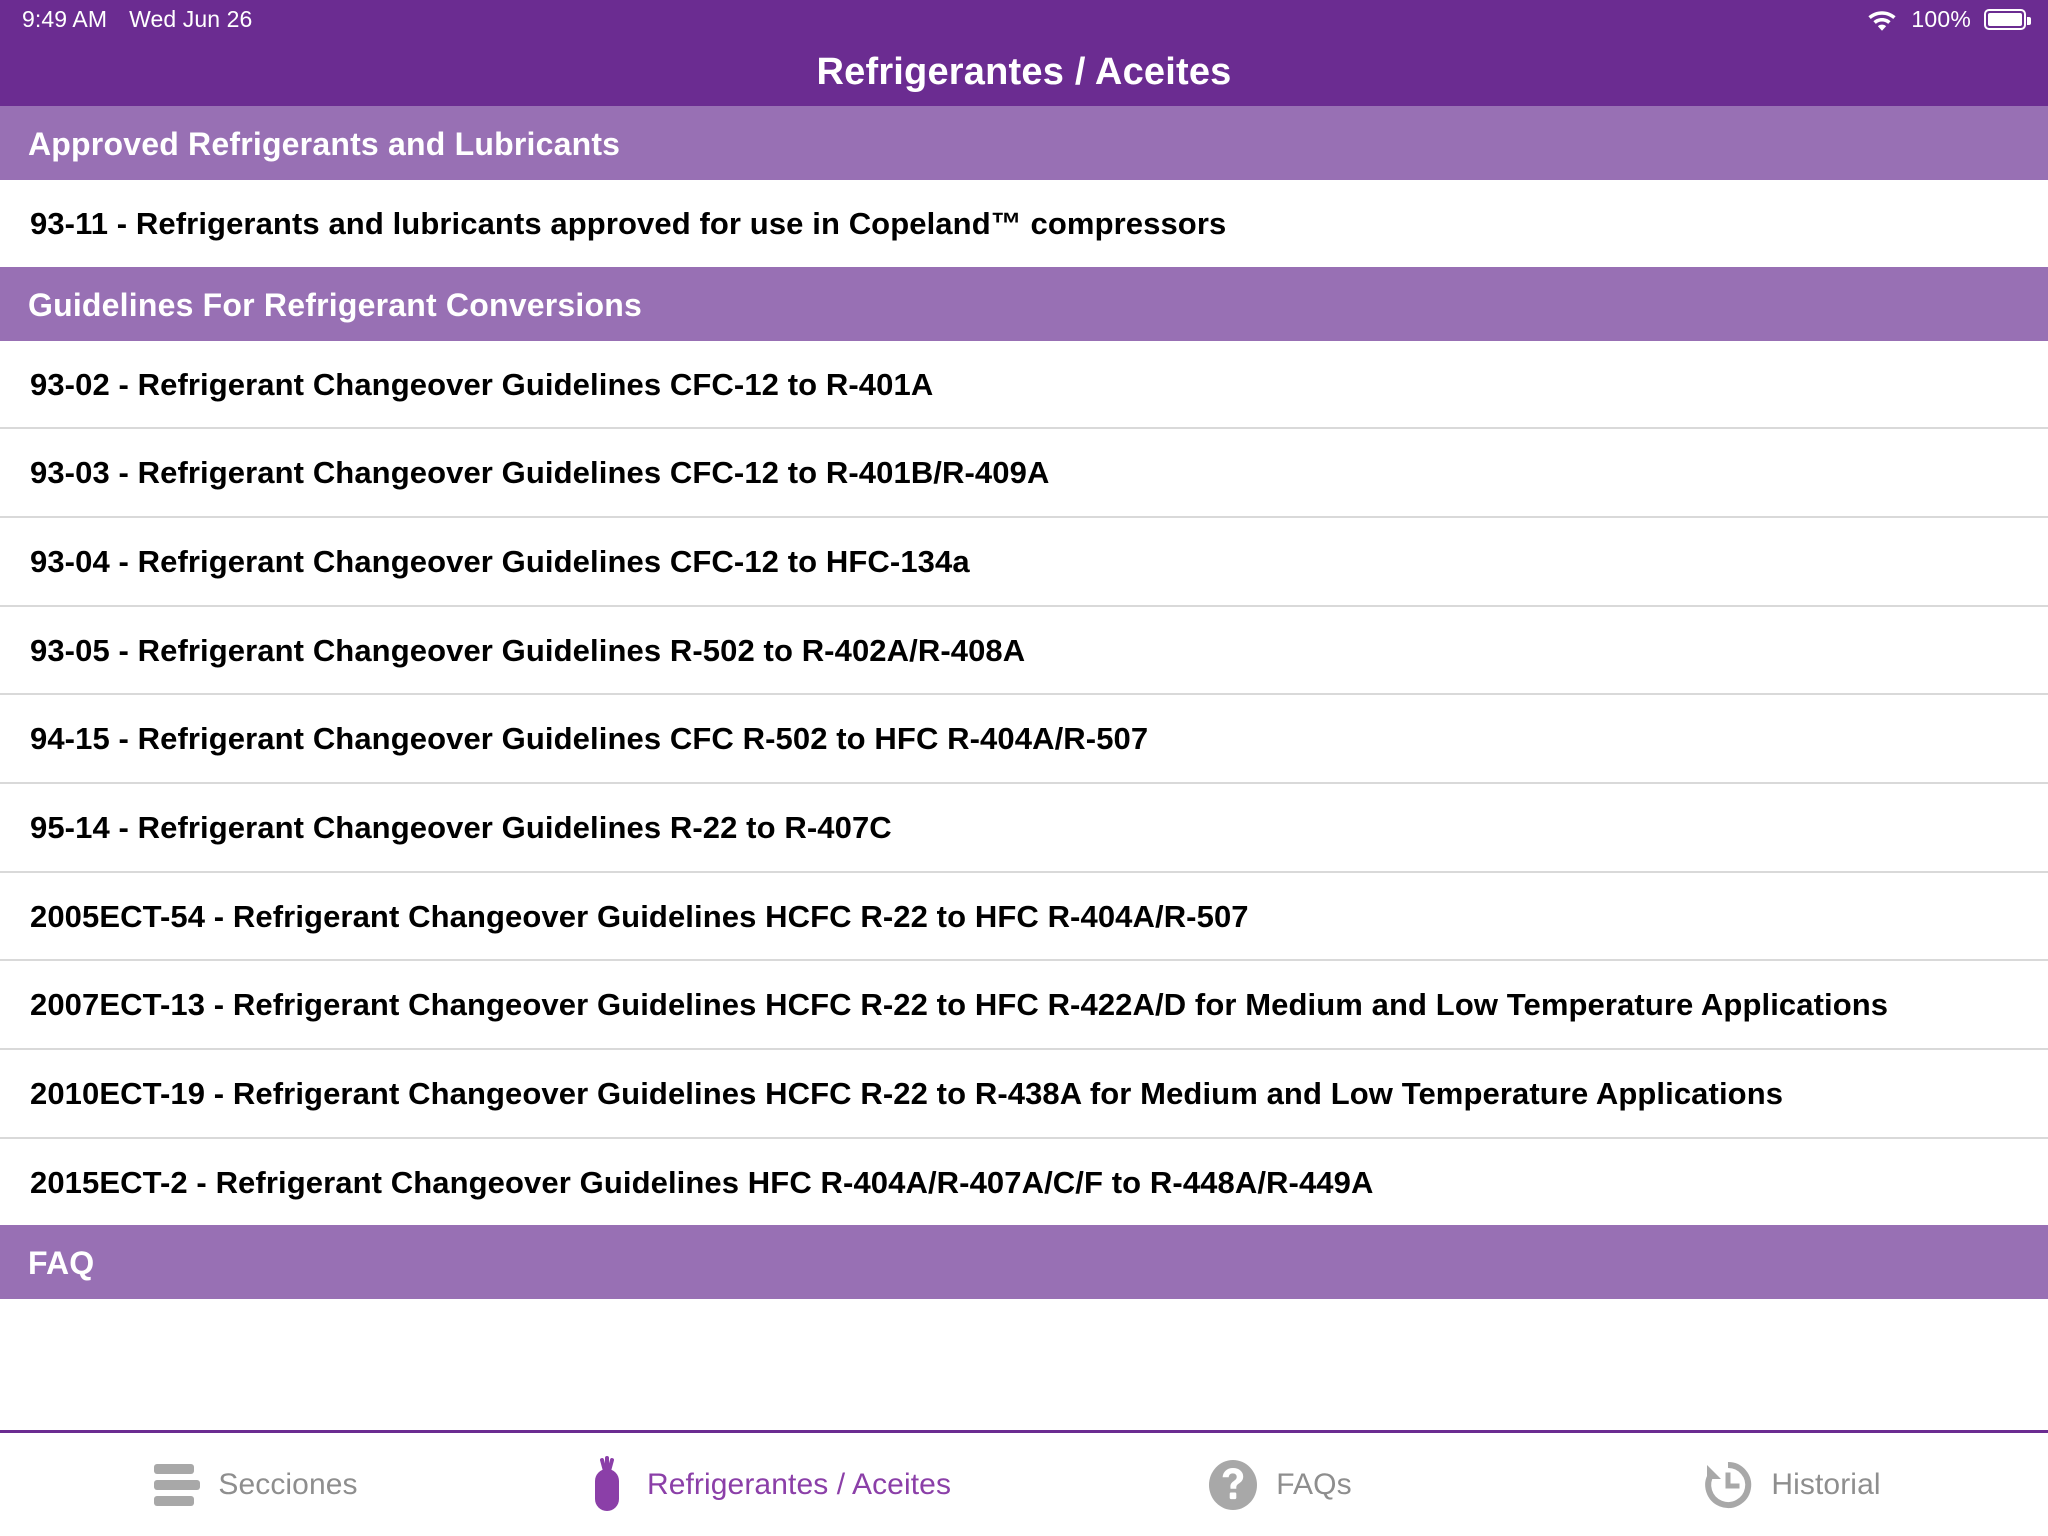  I want to click on status-bar-left: 9:49 AM Wed Jun 26, so click(137, 19).